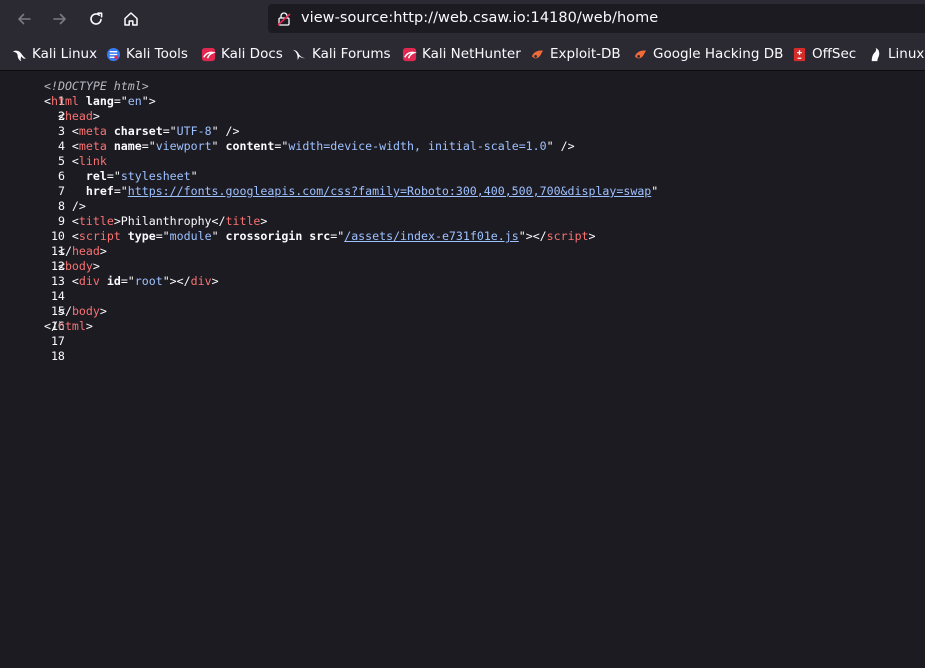 The height and width of the screenshot is (668, 925). Describe the element at coordinates (906, 54) in the screenshot. I see `bookmark-label: Linux` at that location.